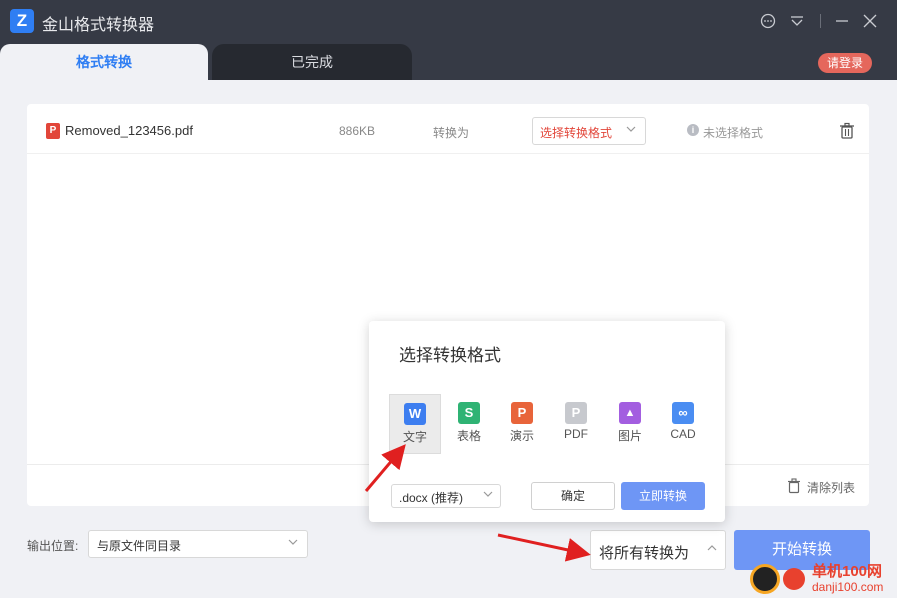 Image resolution: width=897 pixels, height=598 pixels. What do you see at coordinates (312, 62) in the screenshot?
I see `tab-completed: 已完成` at bounding box center [312, 62].